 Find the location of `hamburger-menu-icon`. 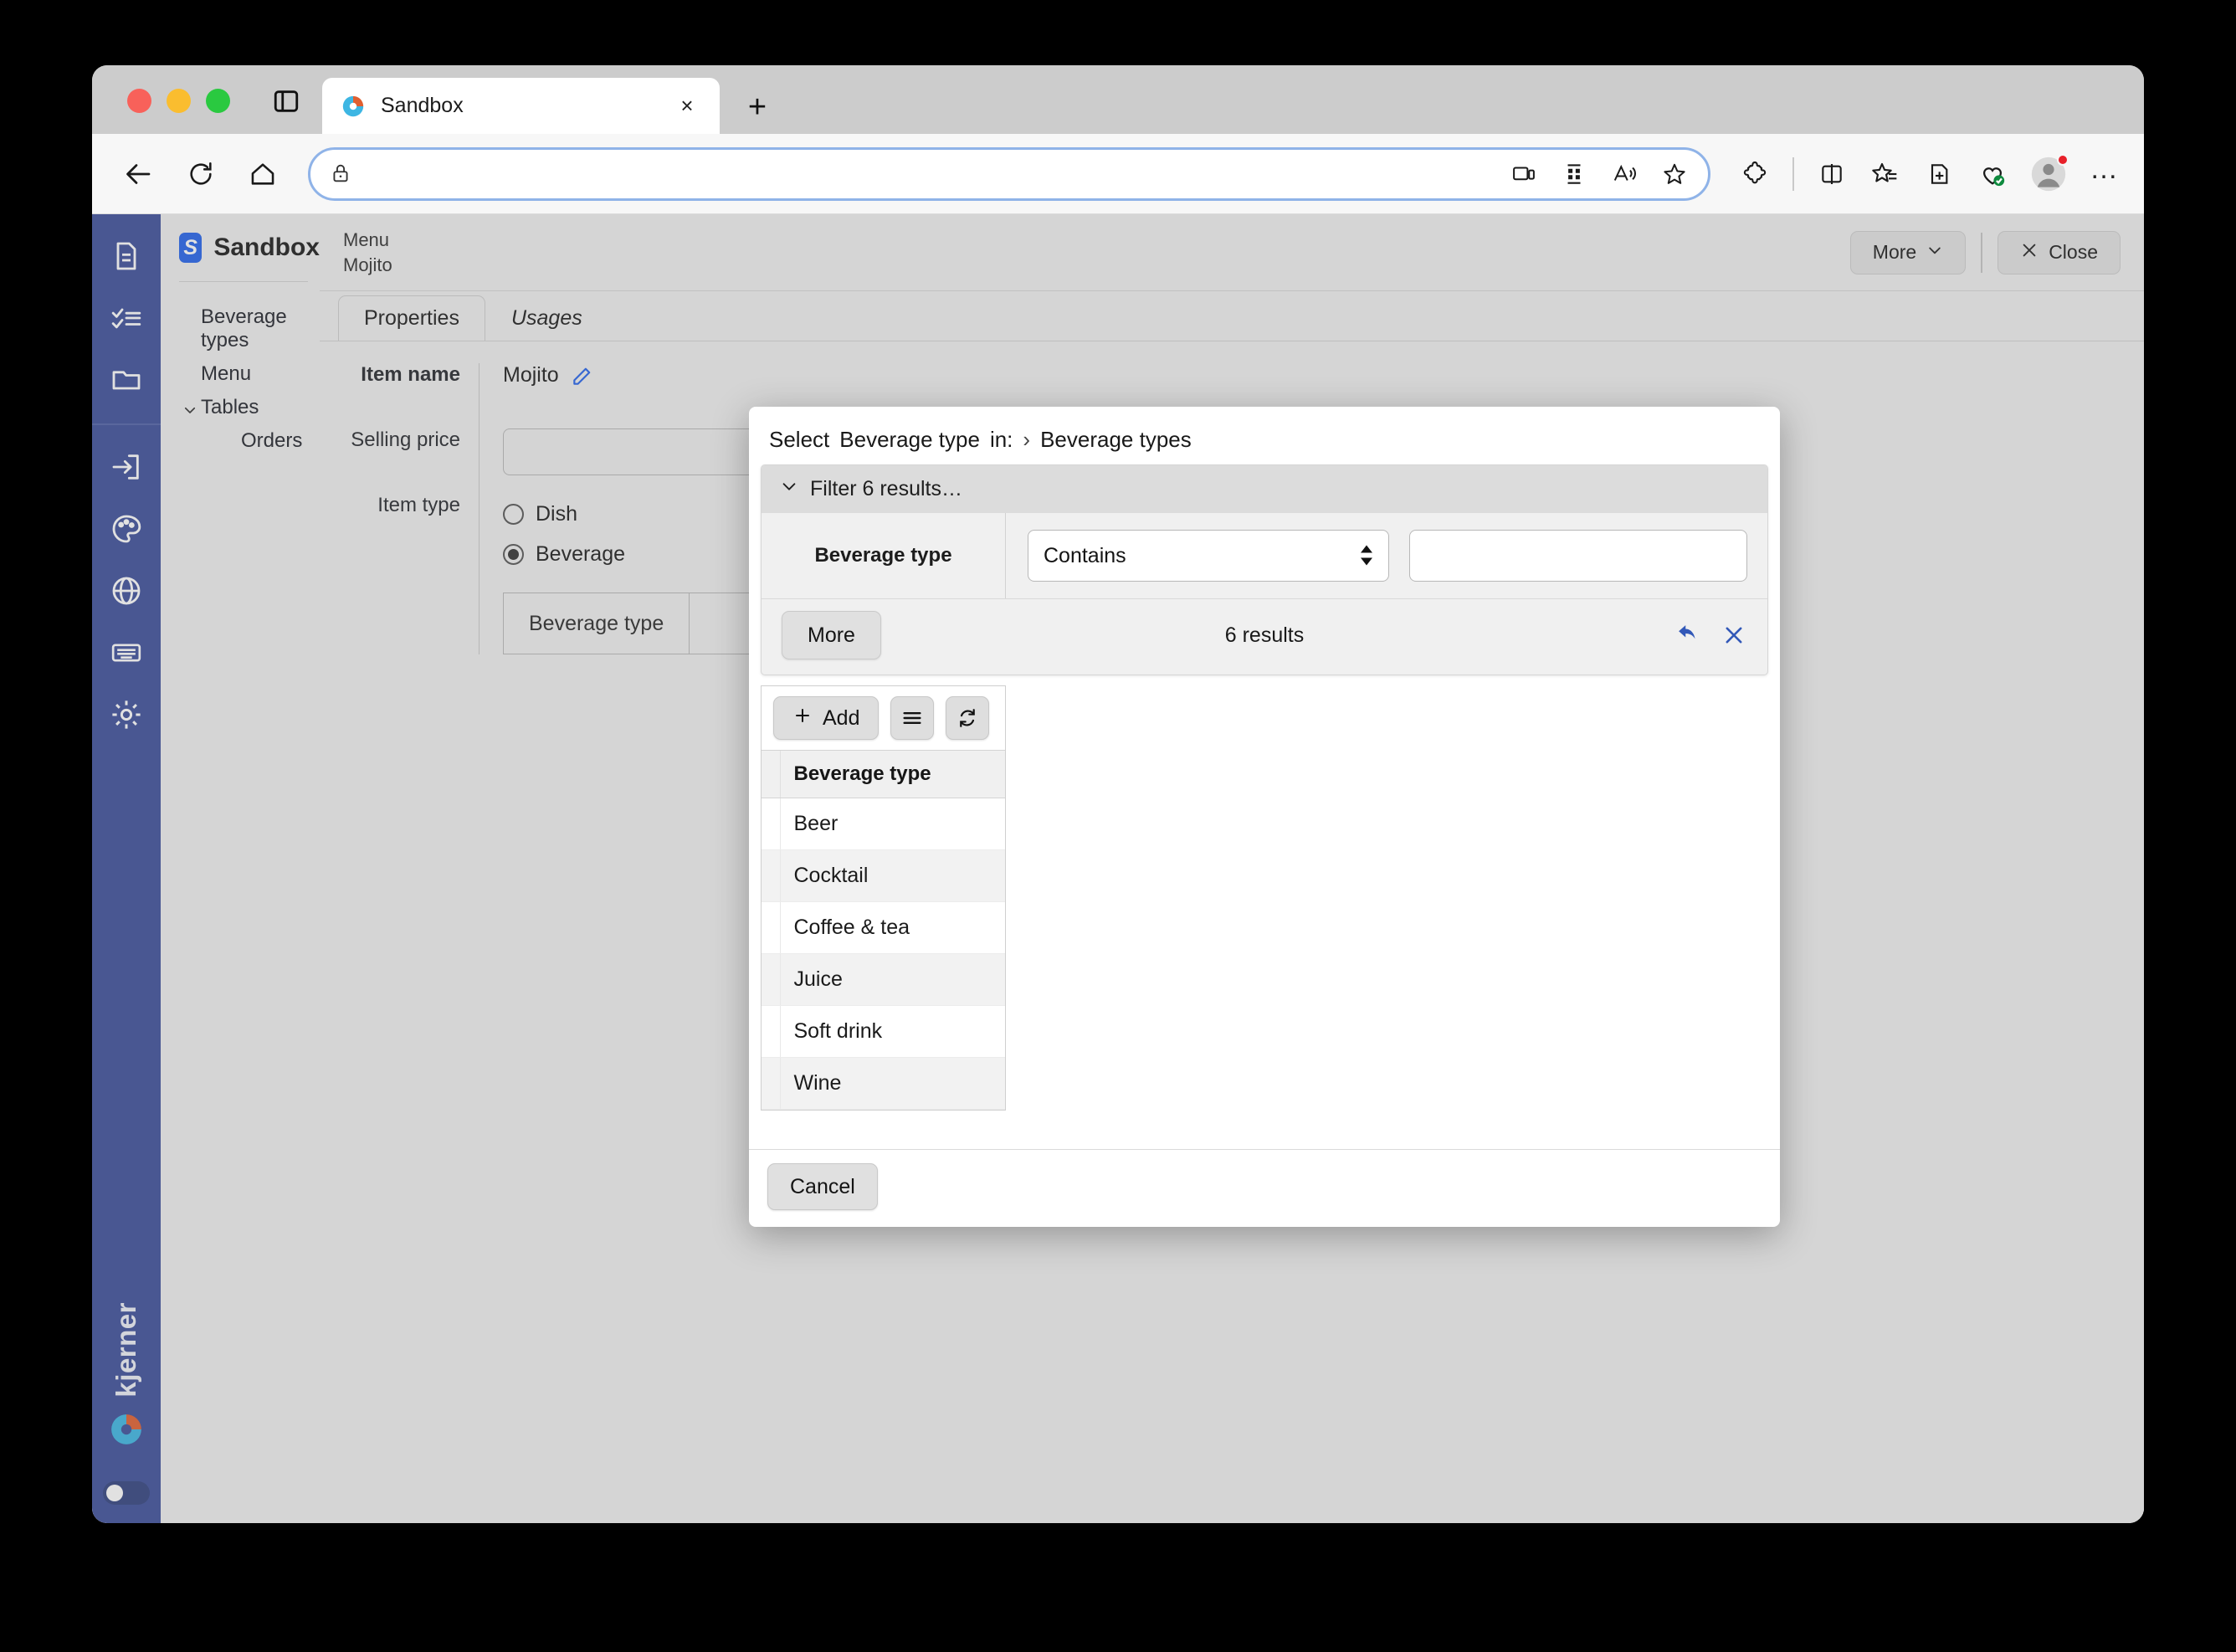

hamburger-menu-icon is located at coordinates (912, 718).